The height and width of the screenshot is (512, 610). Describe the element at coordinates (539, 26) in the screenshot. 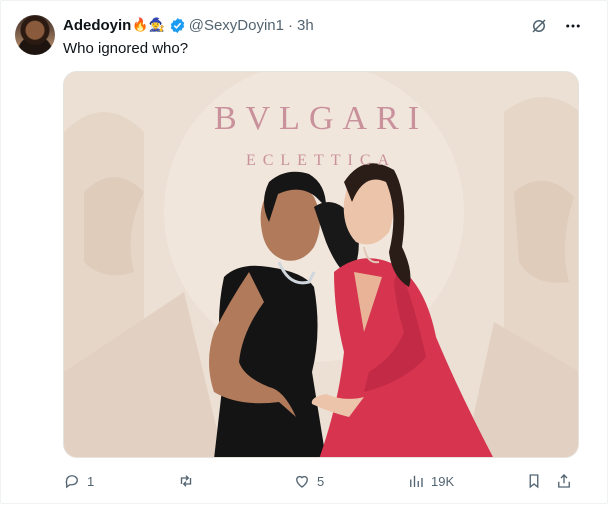

I see `grok-icon` at that location.